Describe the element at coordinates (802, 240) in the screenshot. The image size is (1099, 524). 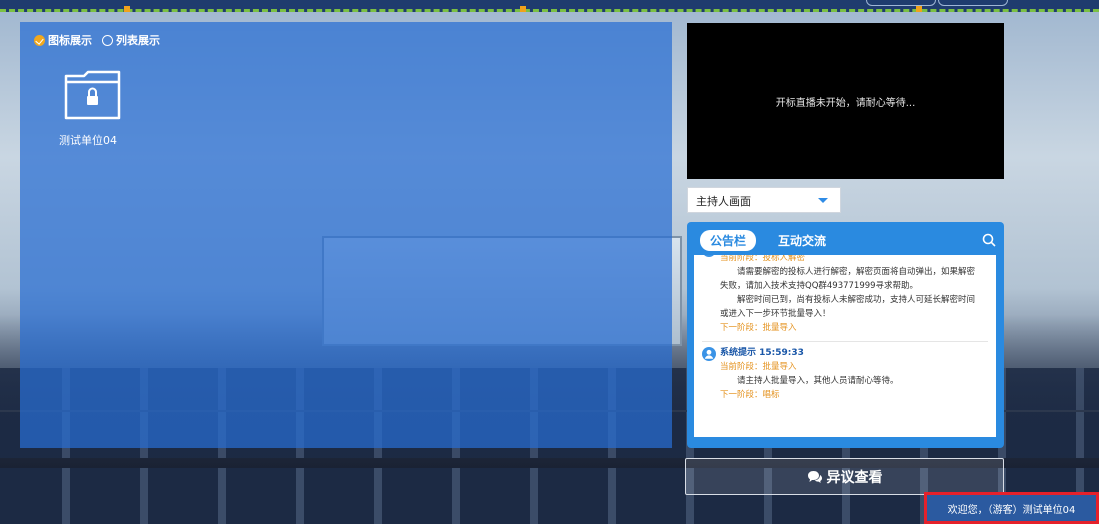
I see `tab-interaction: 互动交流` at that location.